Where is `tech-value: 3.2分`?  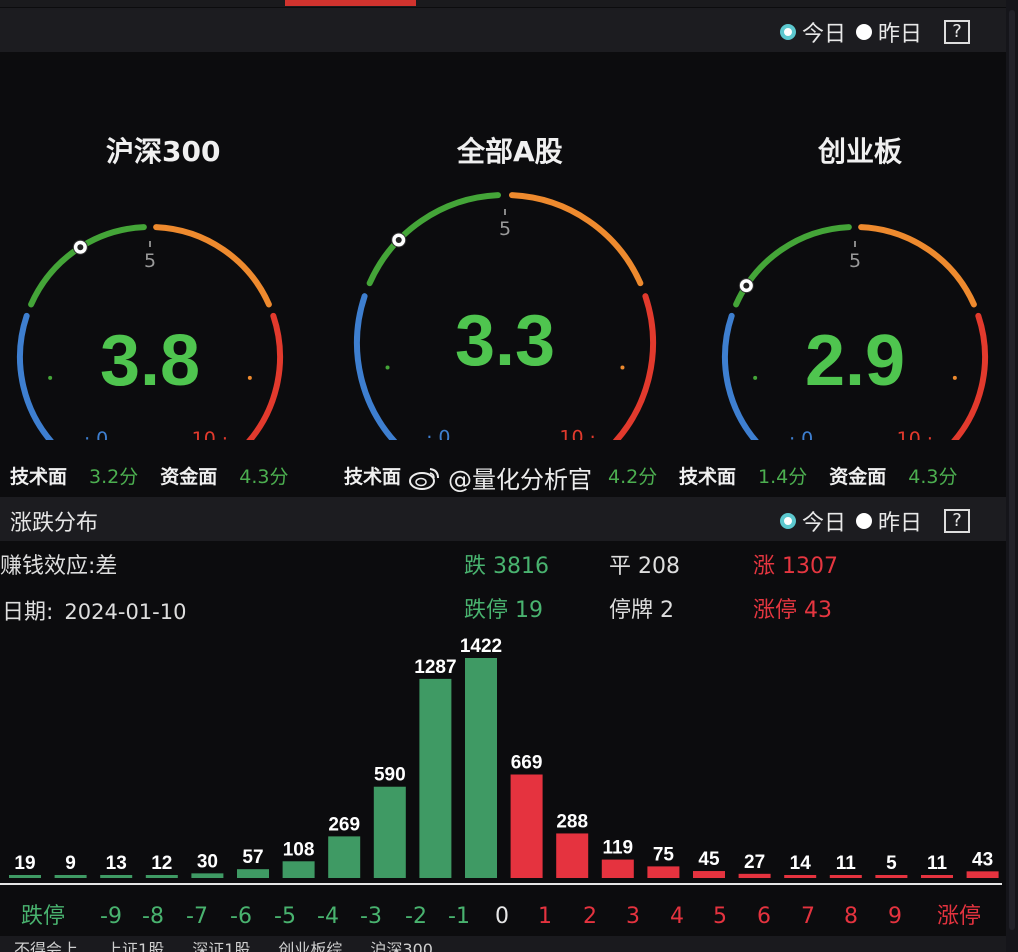 tech-value: 3.2分 is located at coordinates (114, 477).